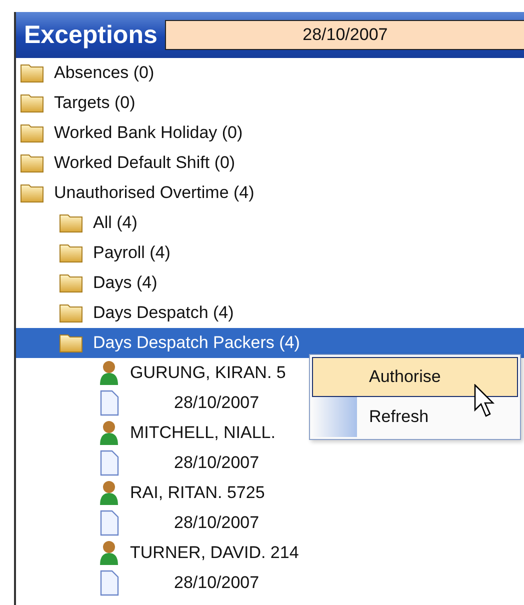 This screenshot has height=605, width=524. What do you see at coordinates (101, 223) in the screenshot?
I see `tree-item: All (4)` at bounding box center [101, 223].